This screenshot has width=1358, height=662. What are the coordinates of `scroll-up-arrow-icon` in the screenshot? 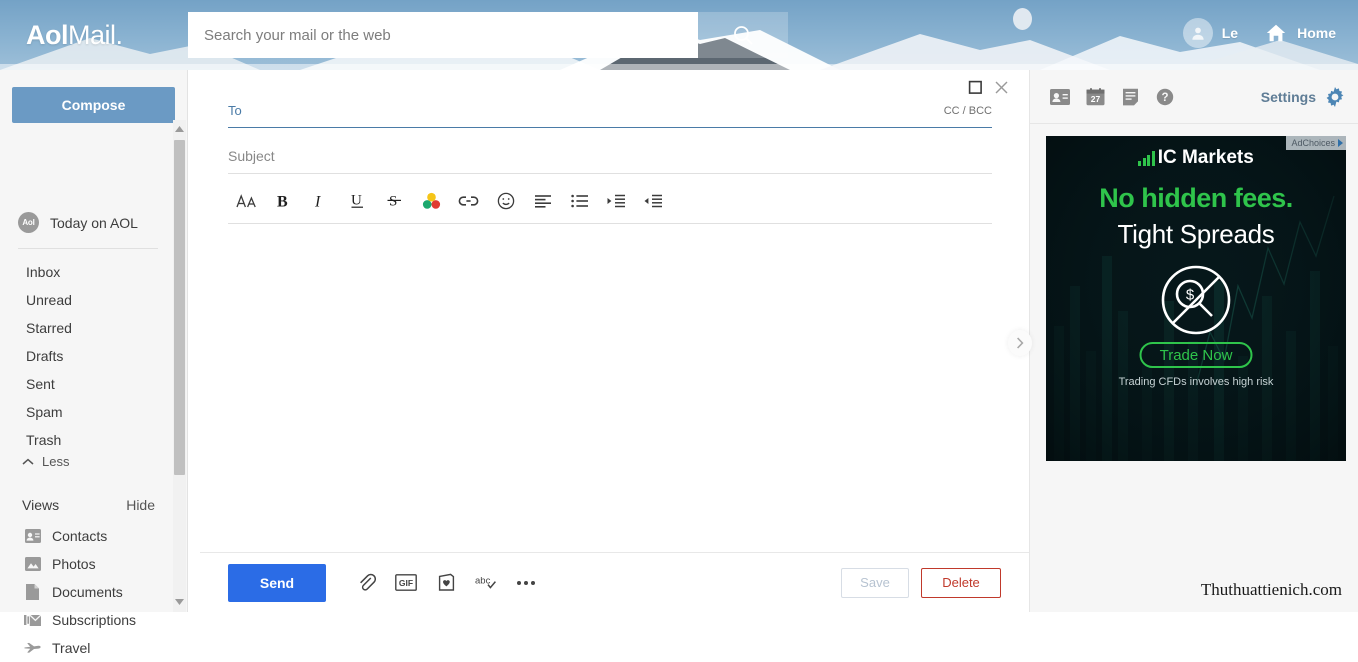 It's located at (179, 128).